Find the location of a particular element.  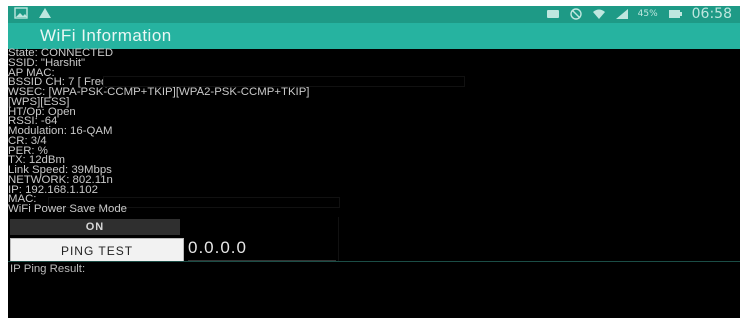

power-save-line: WiFi Power Save Mode is located at coordinates (374, 209).